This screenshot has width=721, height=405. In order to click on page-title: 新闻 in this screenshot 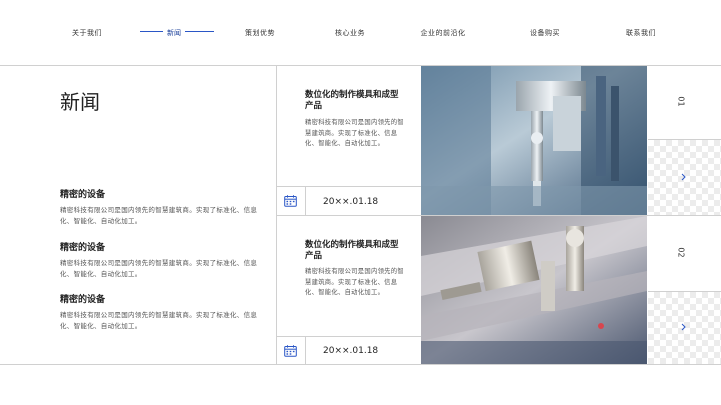, I will do `click(80, 102)`.